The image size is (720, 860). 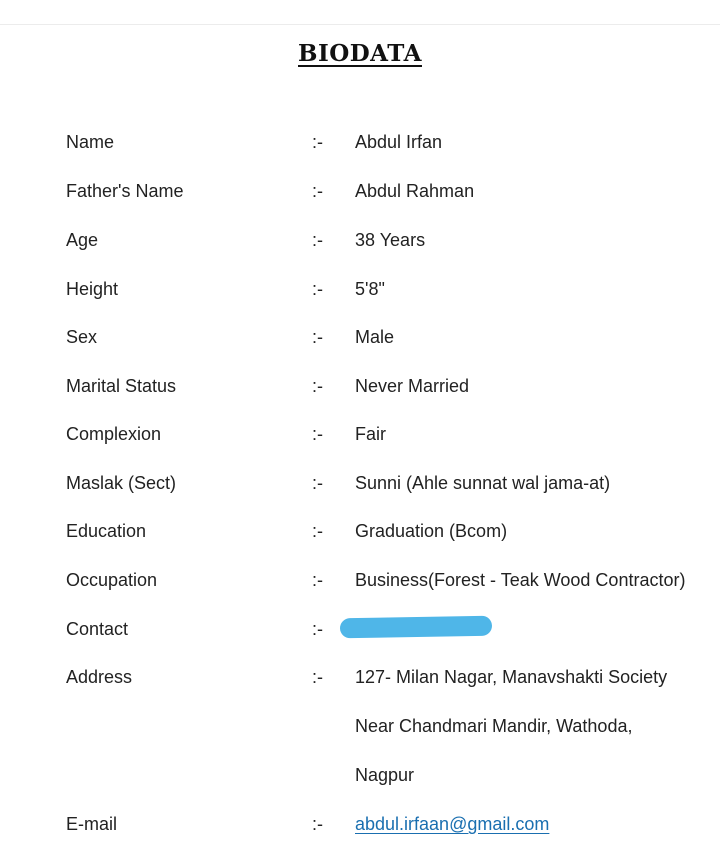 I want to click on field-label-maslak: Maslak (Sect), so click(x=121, y=483).